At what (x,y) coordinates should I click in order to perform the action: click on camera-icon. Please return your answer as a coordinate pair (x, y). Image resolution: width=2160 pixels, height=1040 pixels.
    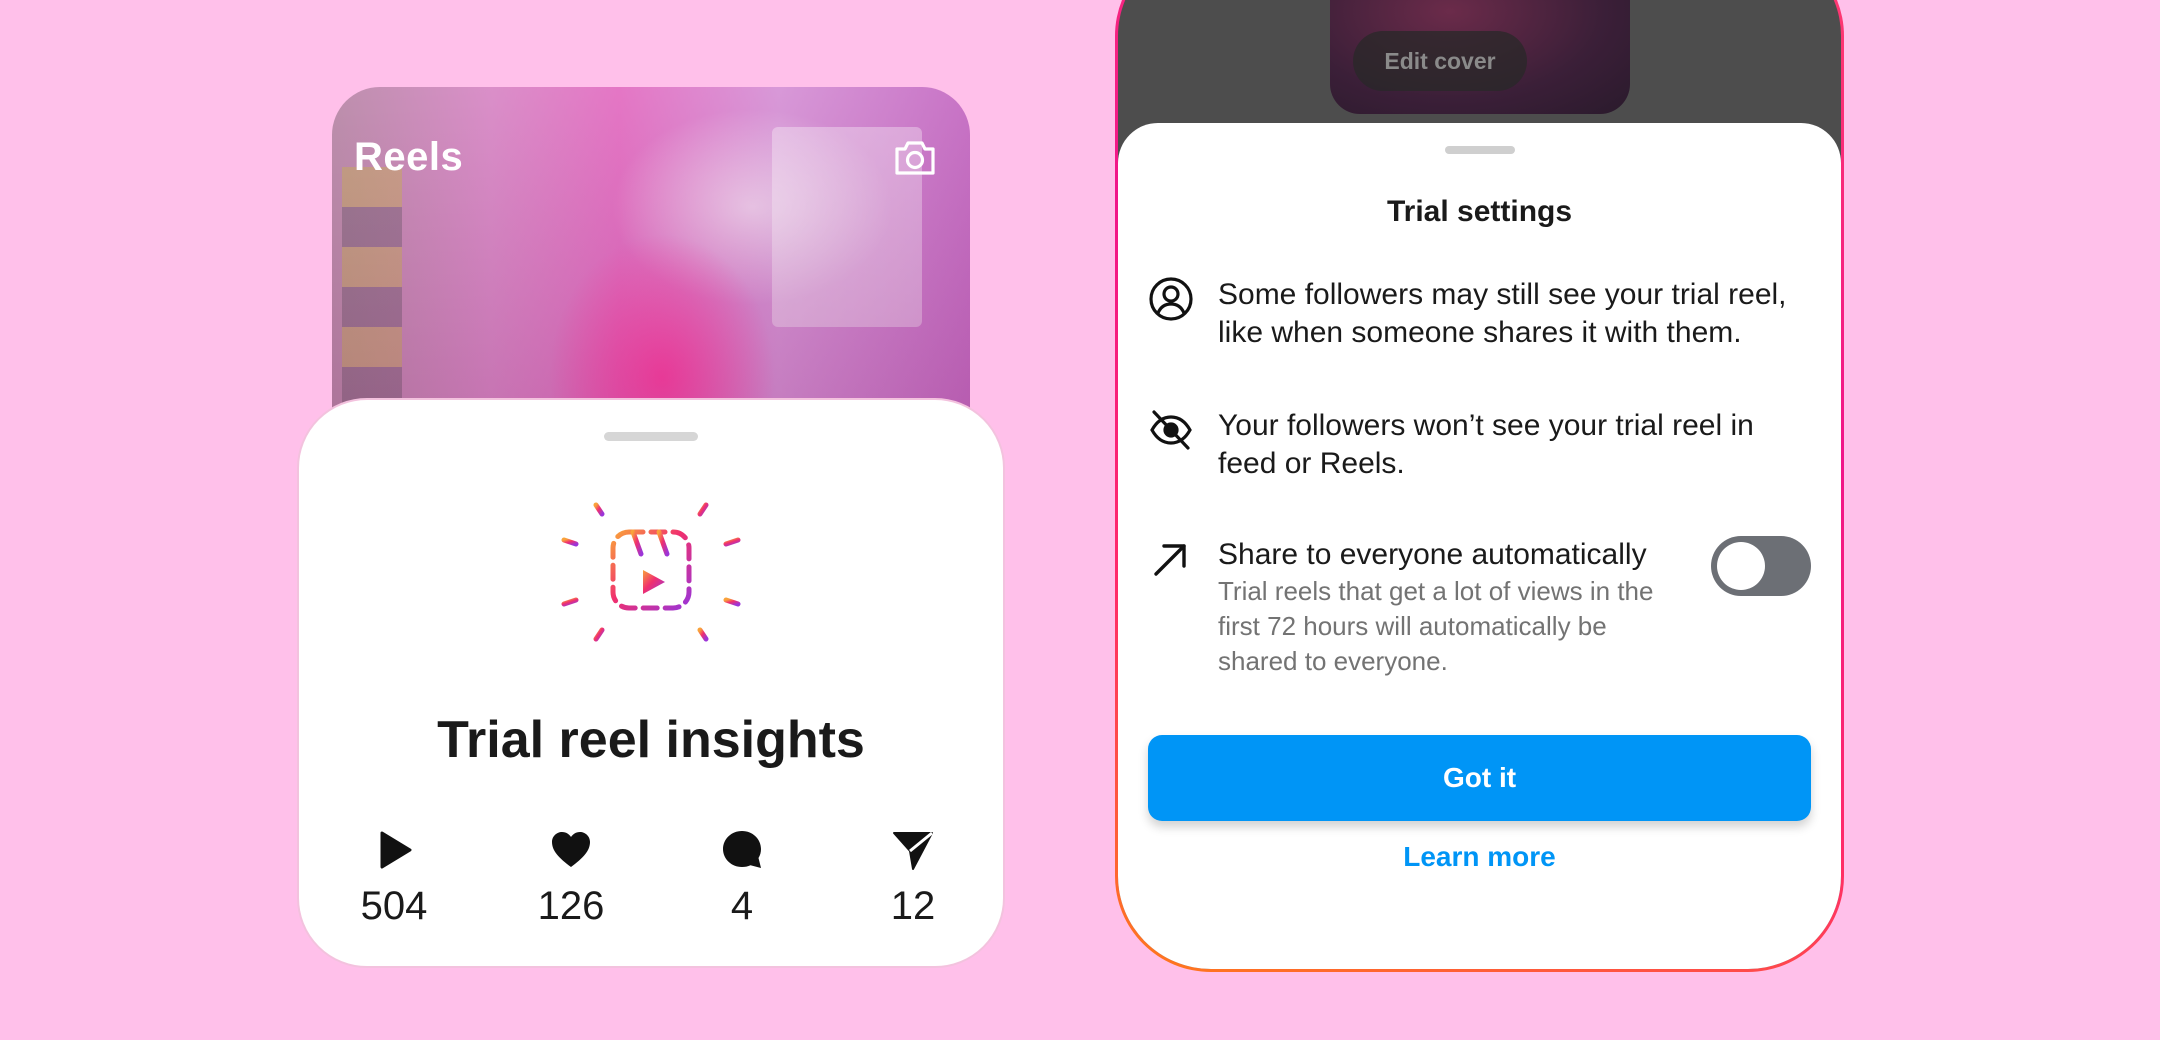
    Looking at the image, I should click on (915, 158).